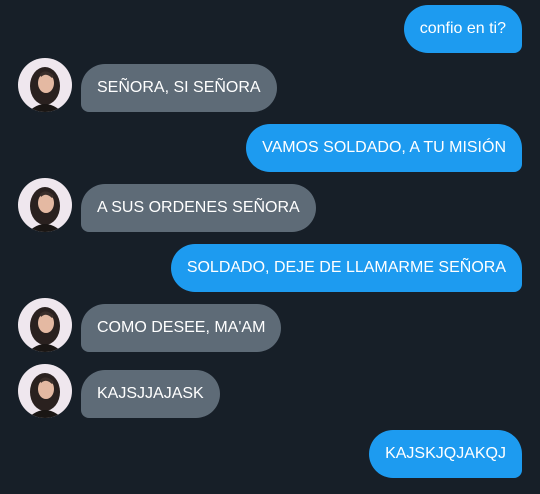  What do you see at coordinates (445, 454) in the screenshot?
I see `sent-message-bubble: KAJSKJQJAKQJ` at bounding box center [445, 454].